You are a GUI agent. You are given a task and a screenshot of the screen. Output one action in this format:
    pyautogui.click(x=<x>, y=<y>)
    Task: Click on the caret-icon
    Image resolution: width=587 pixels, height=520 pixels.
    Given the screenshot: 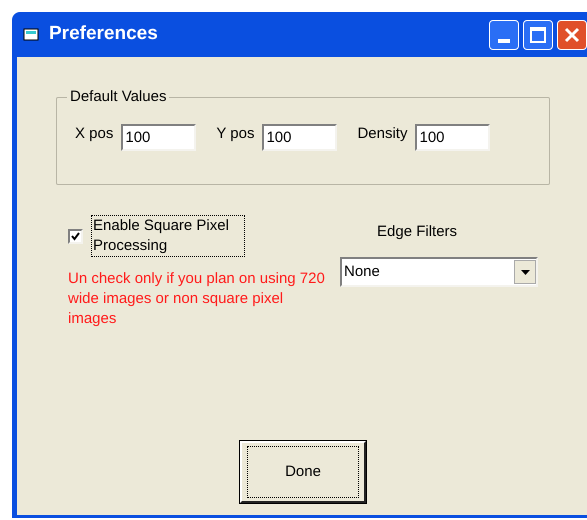 What is the action you would take?
    pyautogui.click(x=525, y=272)
    